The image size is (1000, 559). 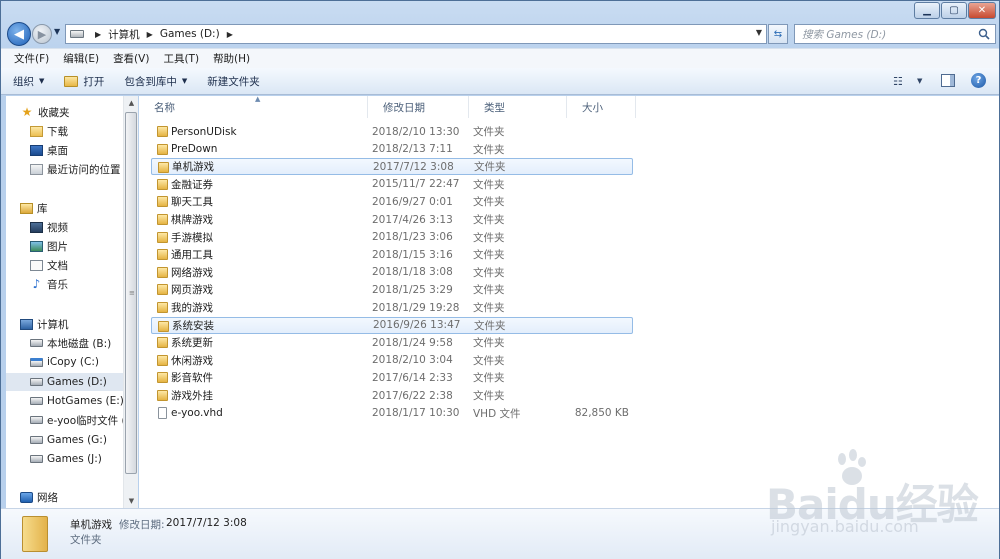 I want to click on nav-label: Games (D:), so click(x=77, y=382).